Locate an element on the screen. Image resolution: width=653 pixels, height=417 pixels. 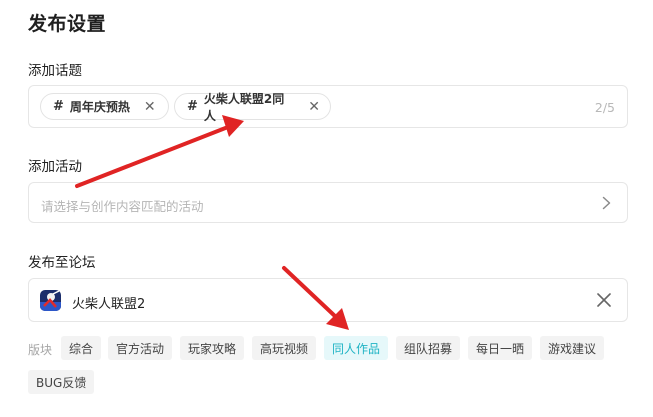
category-tab-team-recruit: 组队招募 is located at coordinates (428, 348).